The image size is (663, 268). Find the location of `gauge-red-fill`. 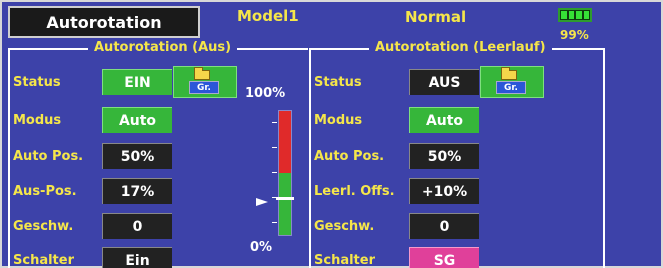

gauge-red-fill is located at coordinates (285, 142).